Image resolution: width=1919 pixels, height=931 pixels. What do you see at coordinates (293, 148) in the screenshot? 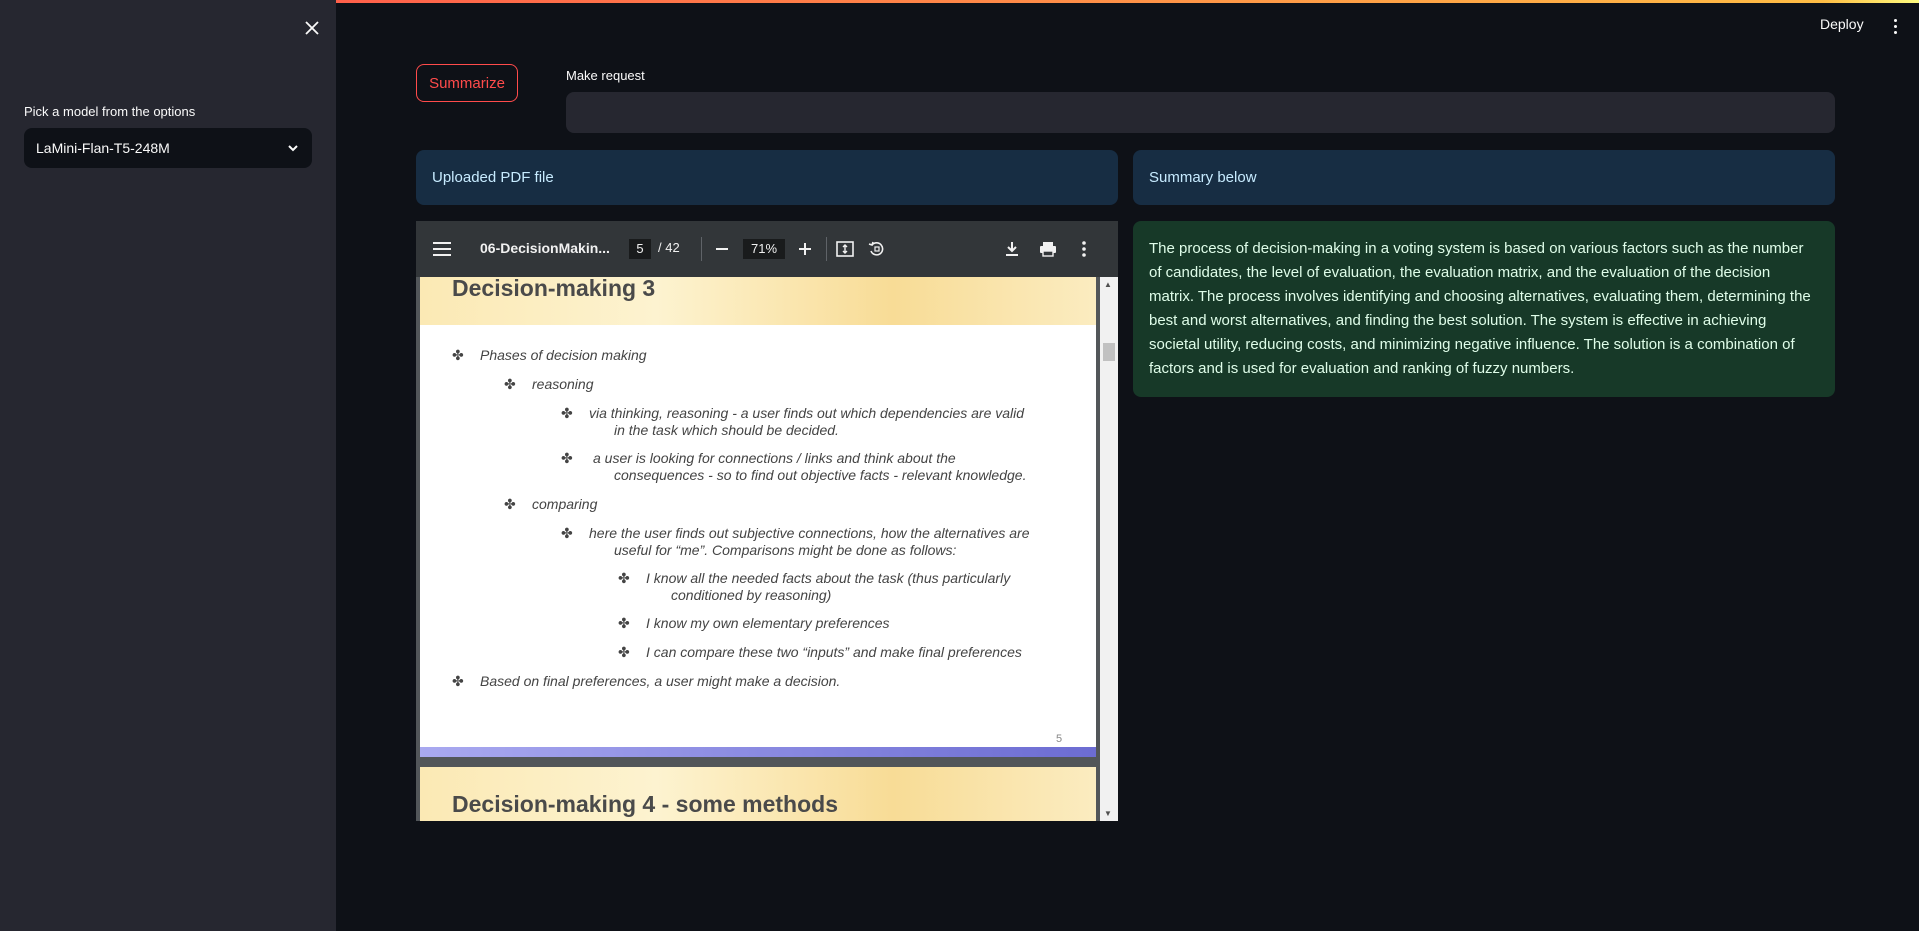
I see `chevron-down-icon` at bounding box center [293, 148].